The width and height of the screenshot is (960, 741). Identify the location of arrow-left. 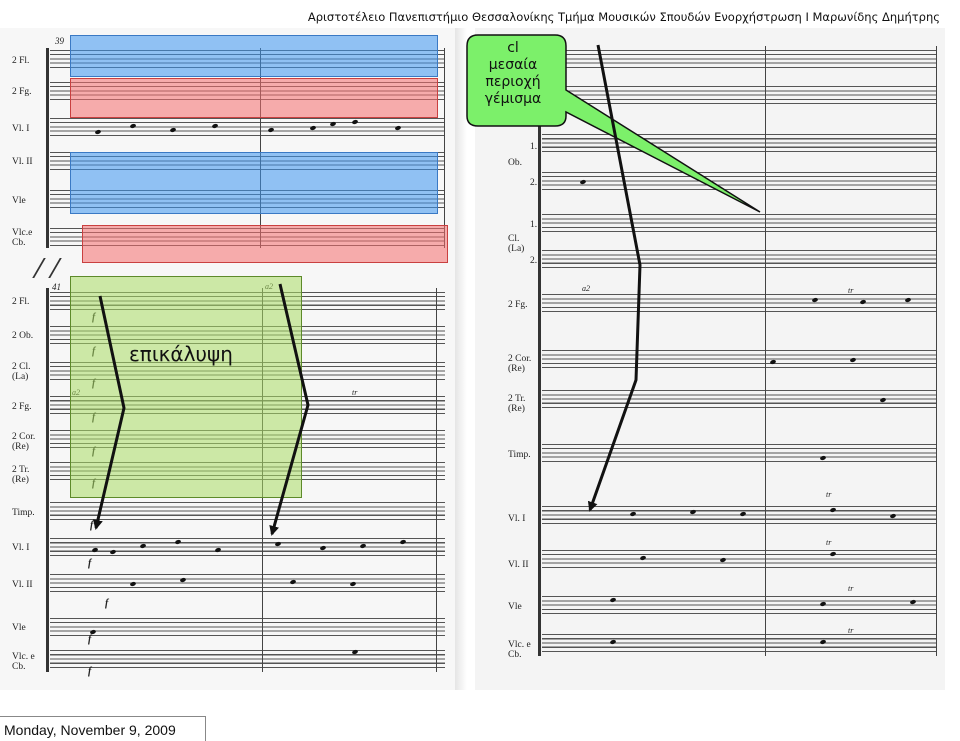
(109, 412).